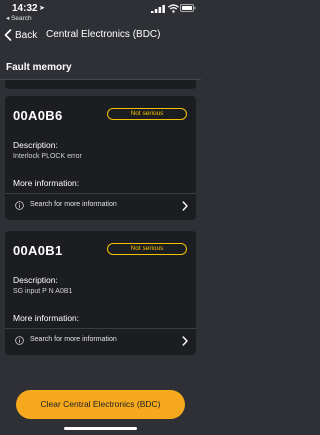  I want to click on fault-code: 00A0B1, so click(38, 250).